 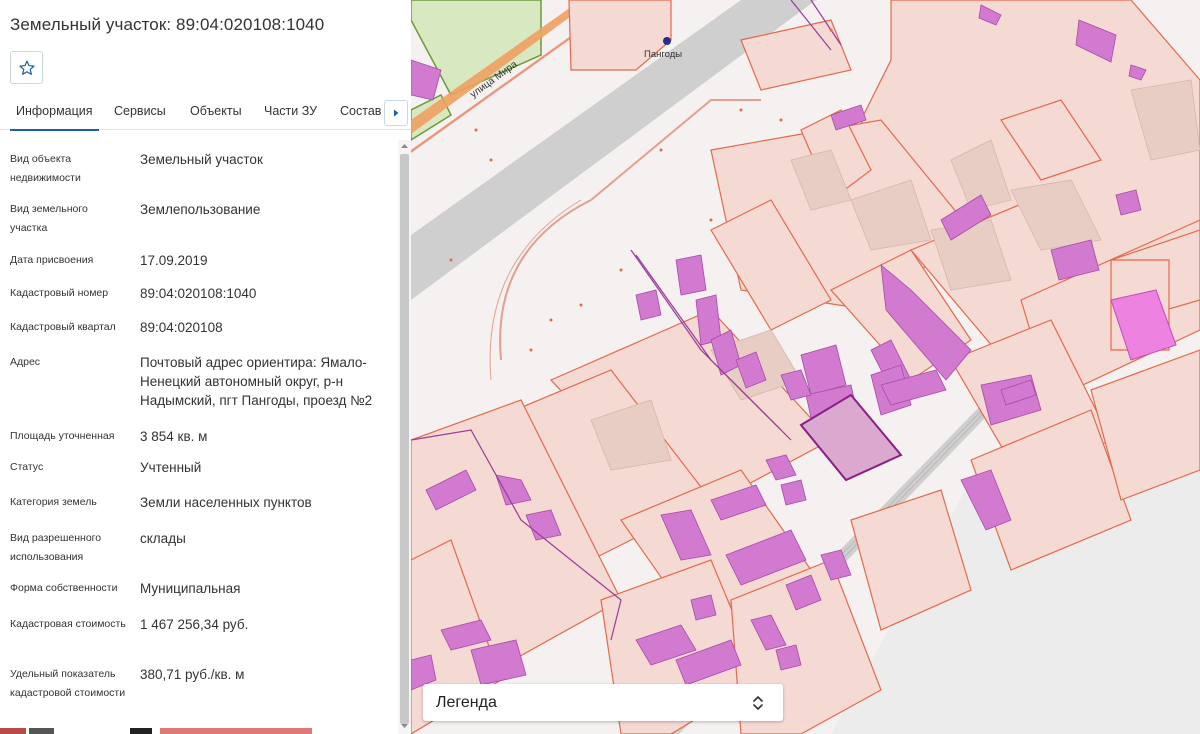 I want to click on legend-label: Легенда, so click(x=466, y=702).